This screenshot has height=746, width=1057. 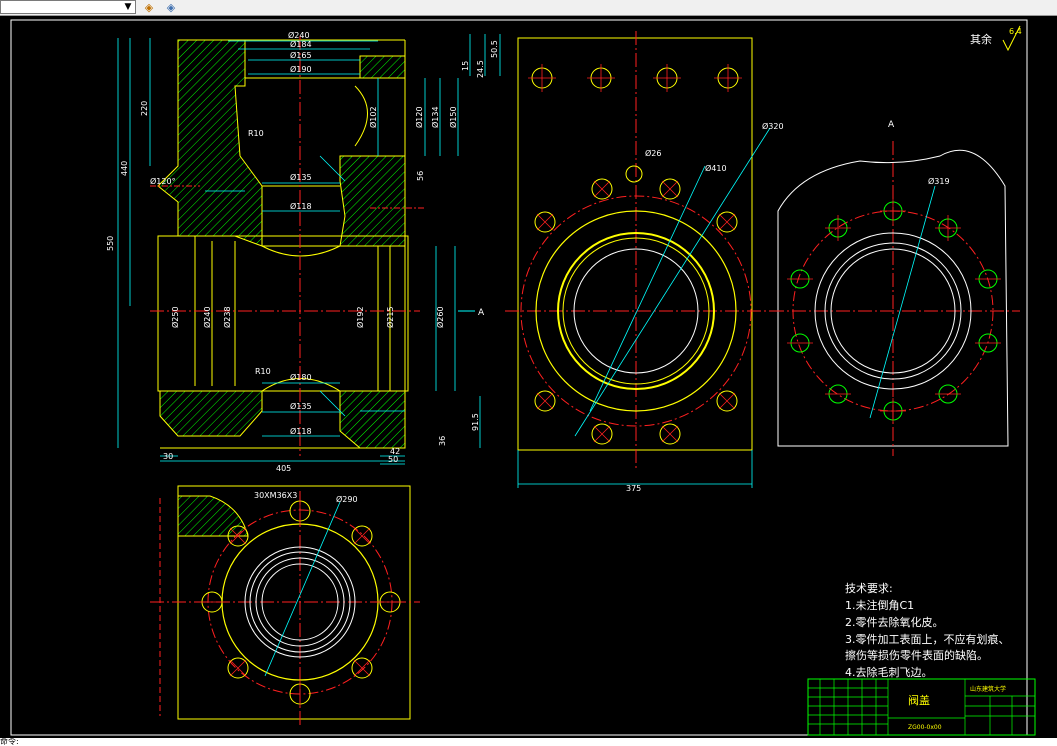 I want to click on dim-d120: Ø120, so click(x=419, y=117).